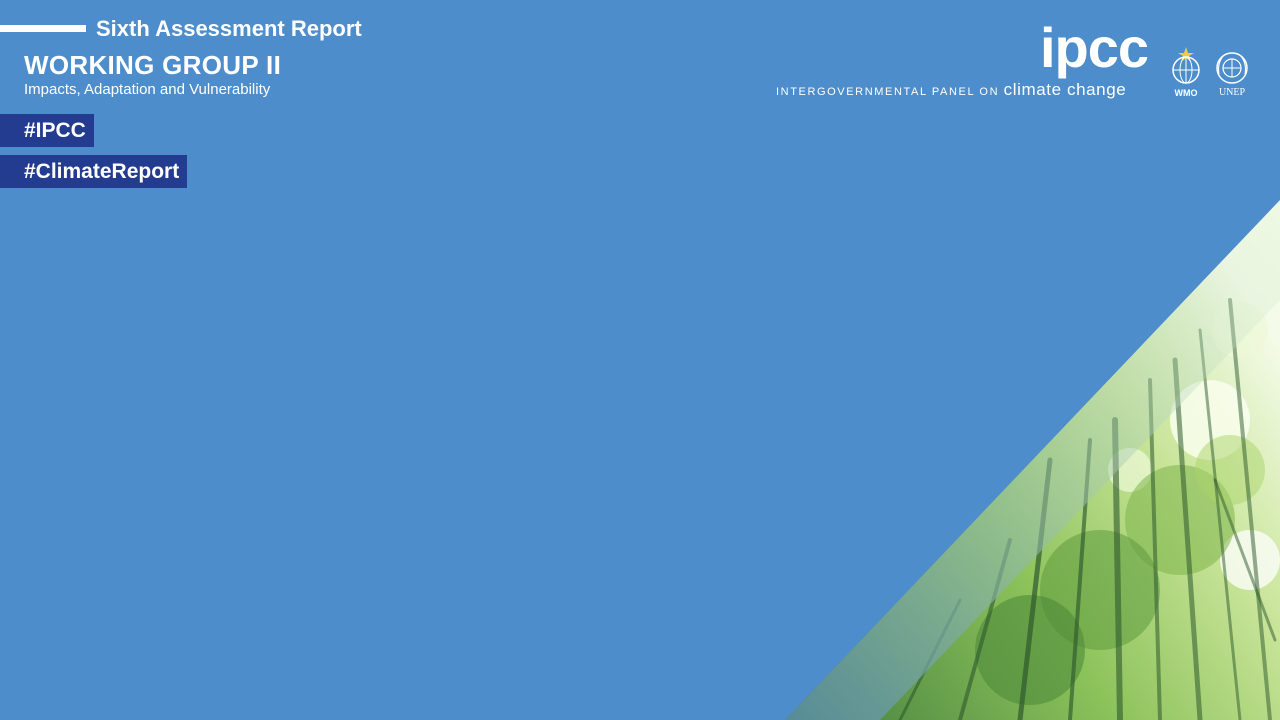 The height and width of the screenshot is (720, 1280). I want to click on wmo-emblem-icon, so click(1186, 65).